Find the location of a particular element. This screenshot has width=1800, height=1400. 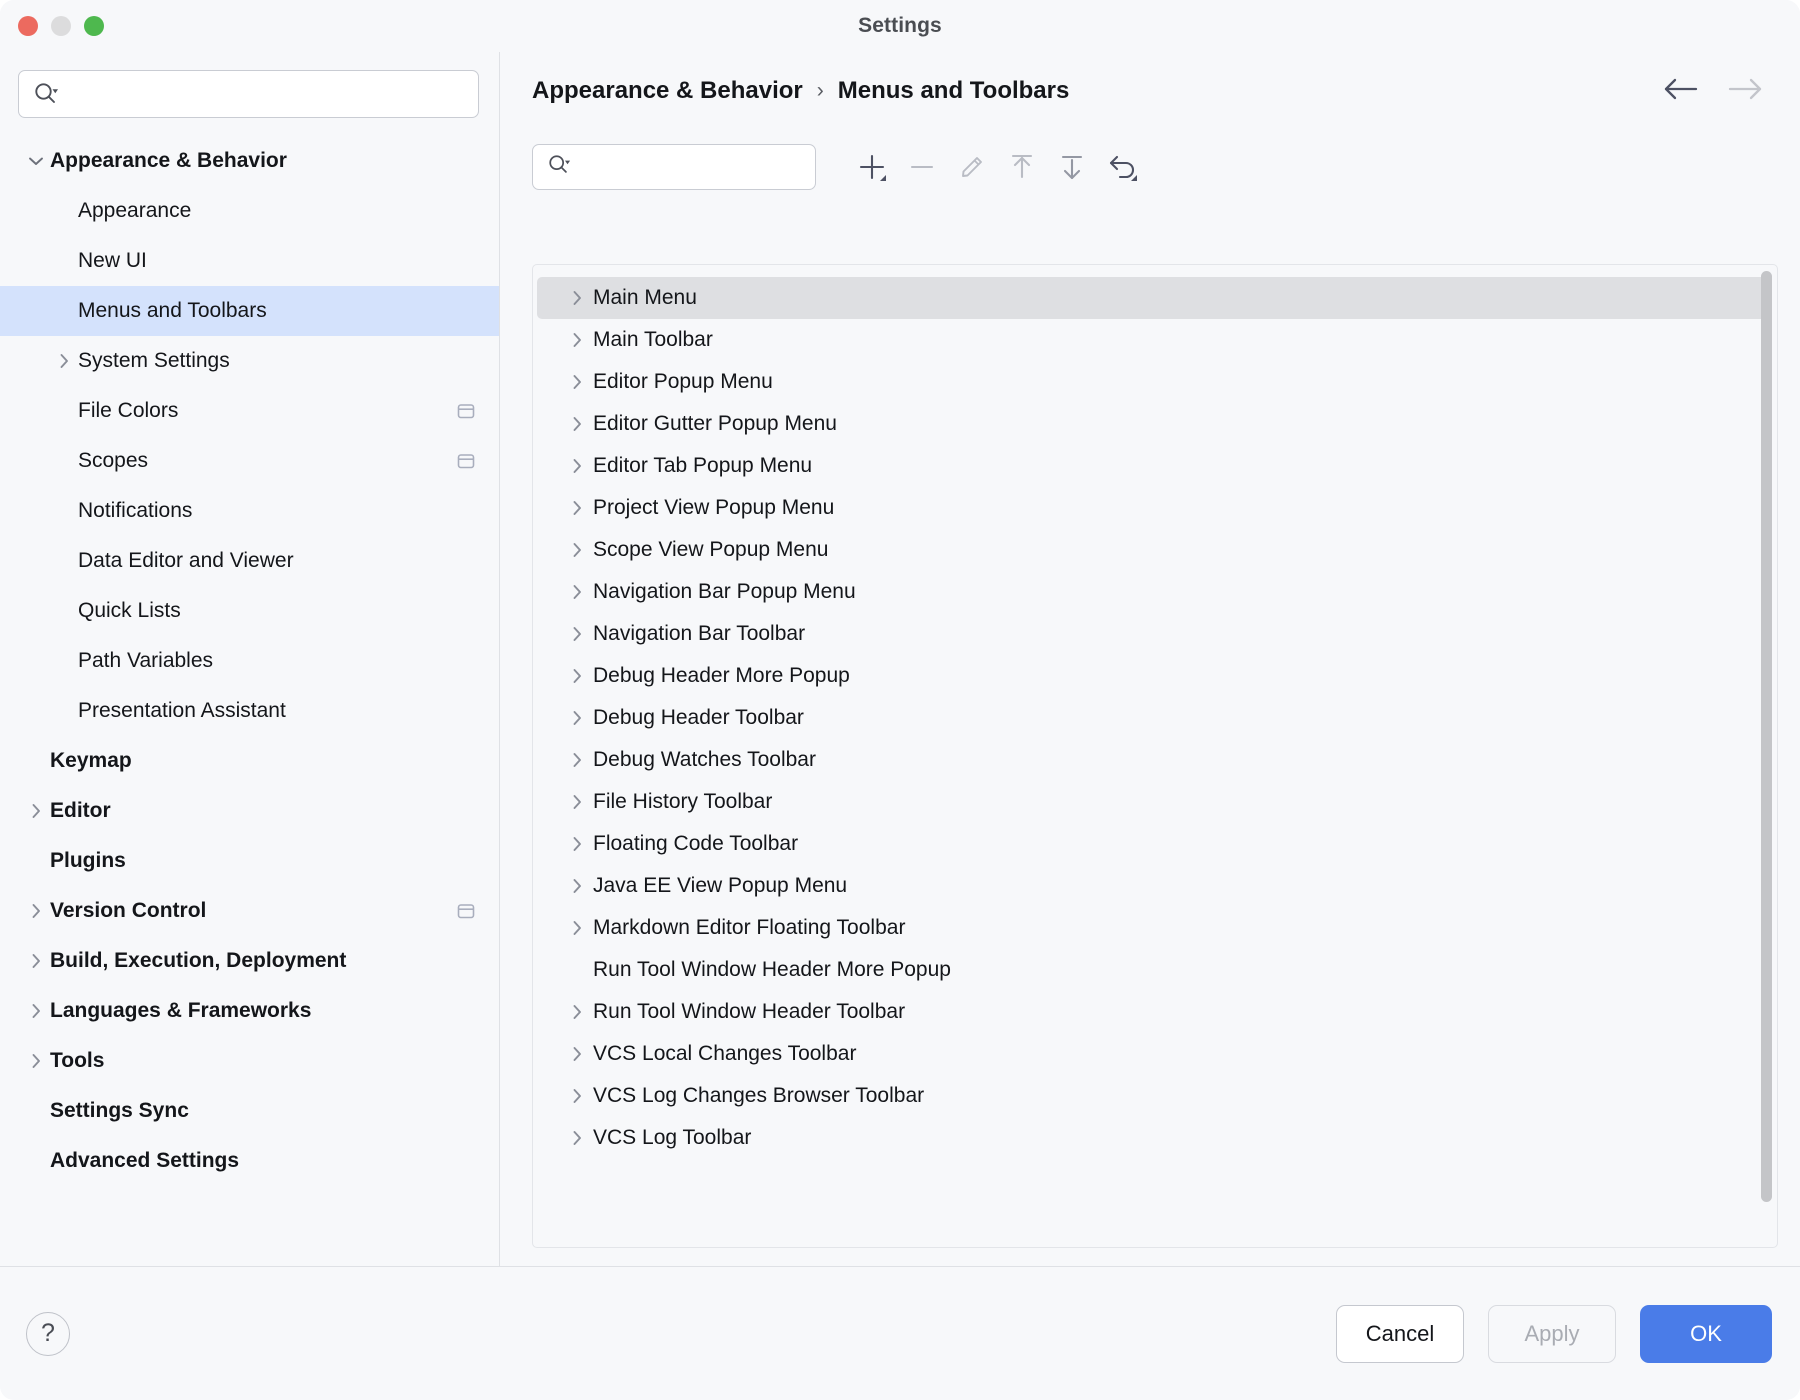

move-up-button is located at coordinates (1022, 167).